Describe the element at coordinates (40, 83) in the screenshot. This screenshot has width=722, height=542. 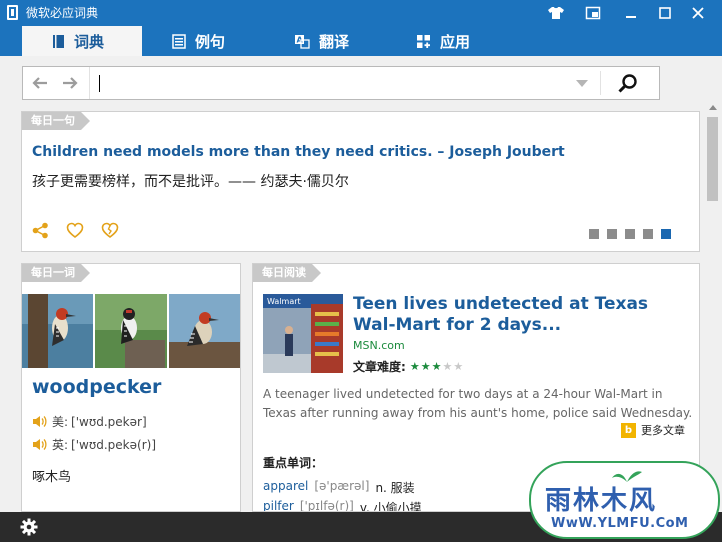
I see `back-button` at that location.